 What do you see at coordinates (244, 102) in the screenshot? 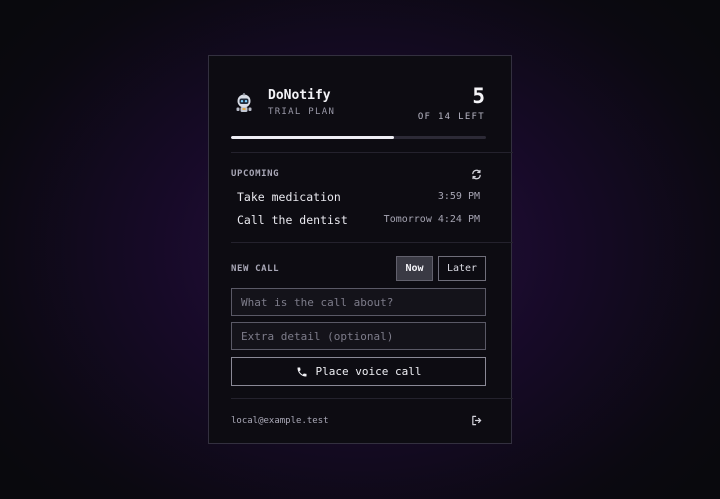
I see `robot-logo-icon` at bounding box center [244, 102].